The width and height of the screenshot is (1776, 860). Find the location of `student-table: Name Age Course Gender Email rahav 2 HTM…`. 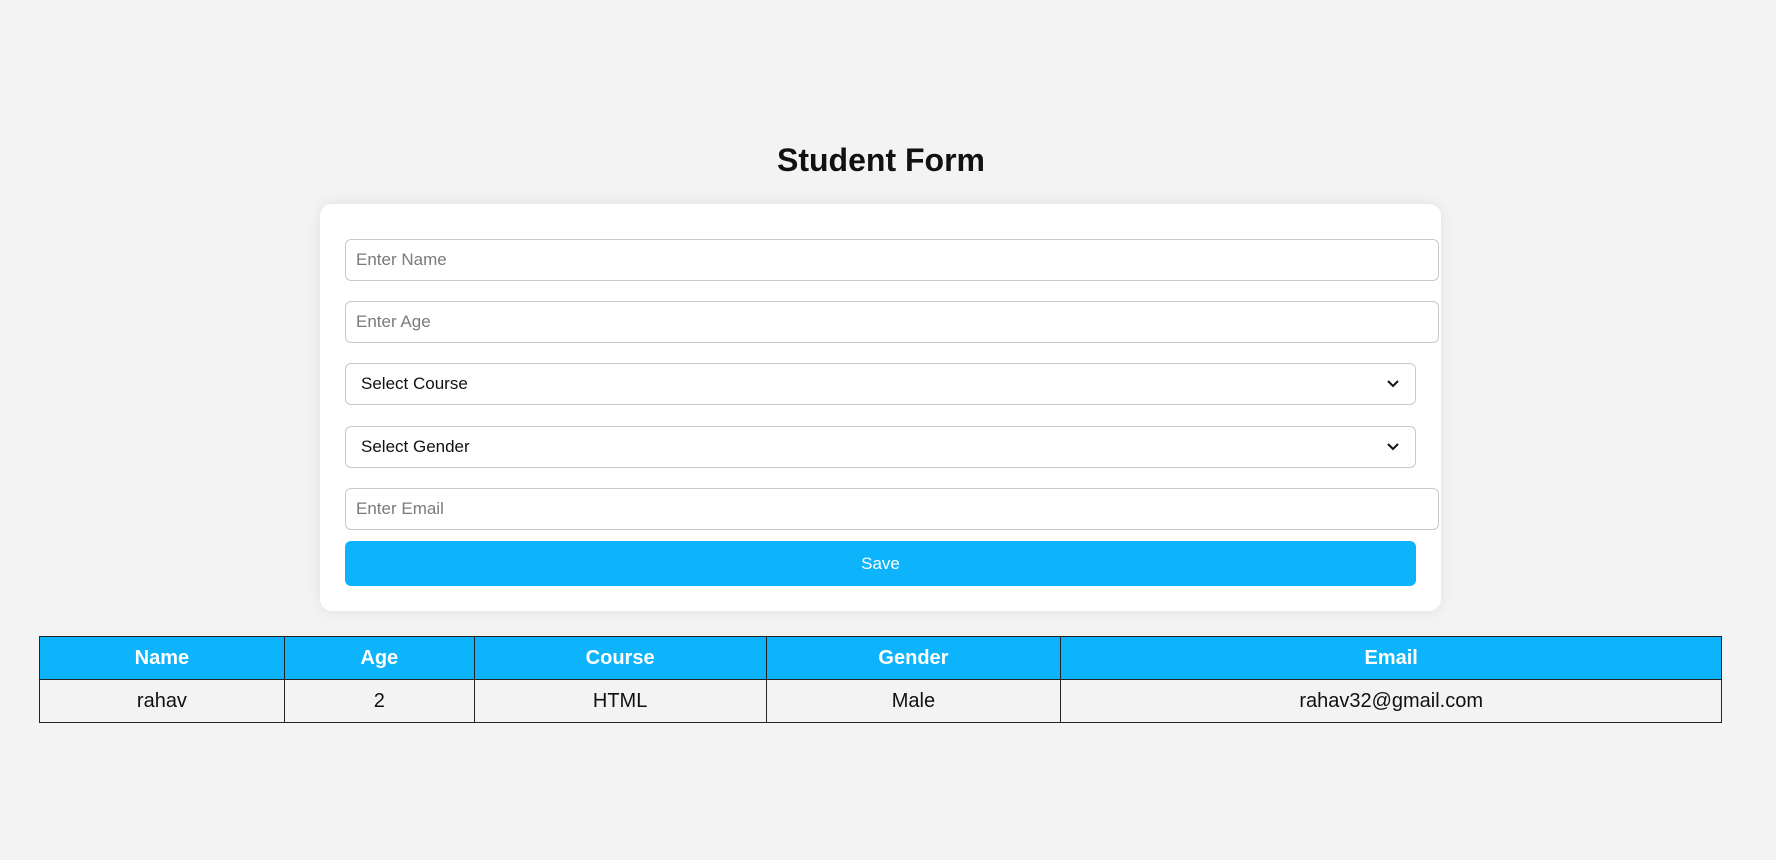

student-table: Name Age Course Gender Email rahav 2 HTM… is located at coordinates (880, 679).